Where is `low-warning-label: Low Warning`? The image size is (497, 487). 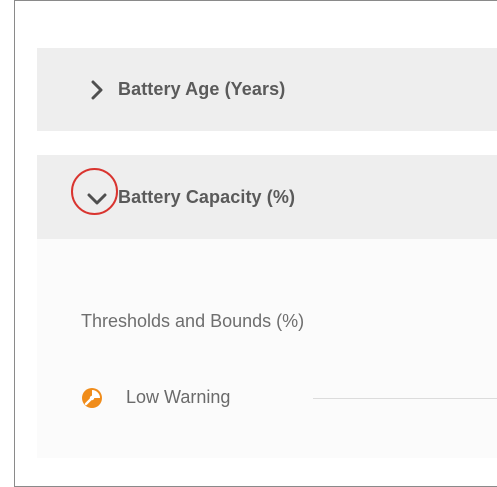
low-warning-label: Low Warning is located at coordinates (178, 397).